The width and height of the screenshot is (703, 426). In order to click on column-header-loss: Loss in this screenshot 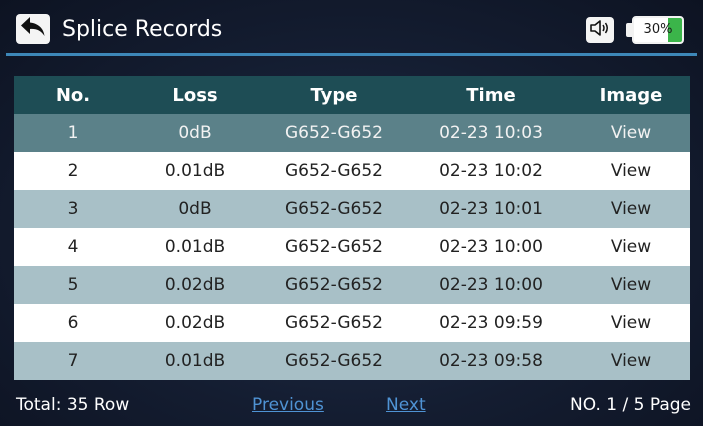, I will do `click(195, 95)`.